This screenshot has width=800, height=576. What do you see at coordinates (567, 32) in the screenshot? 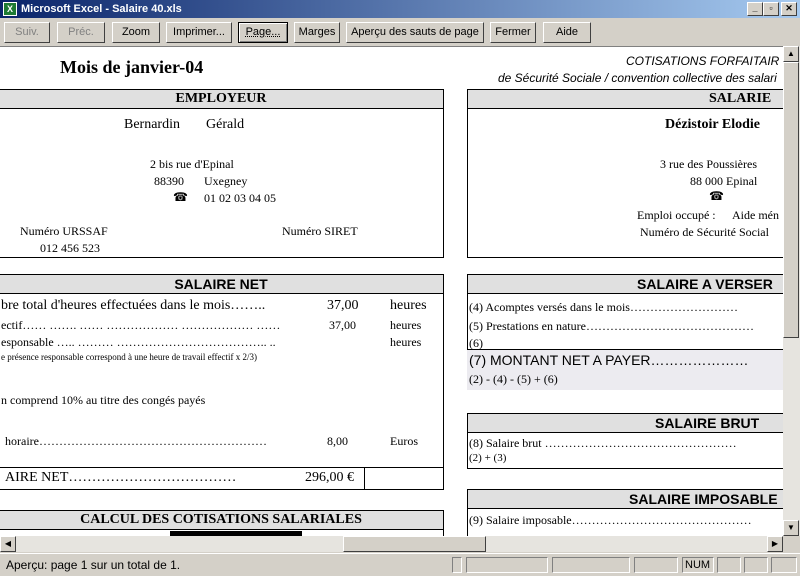
I see `help-button: Aide` at bounding box center [567, 32].